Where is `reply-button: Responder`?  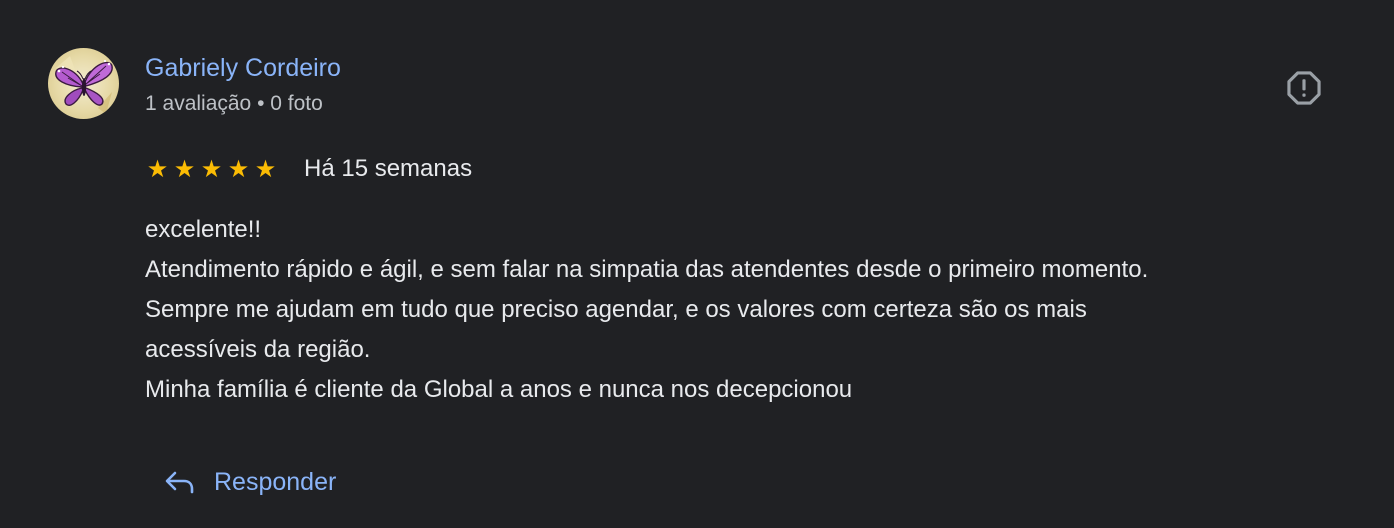
reply-button: Responder is located at coordinates (250, 482).